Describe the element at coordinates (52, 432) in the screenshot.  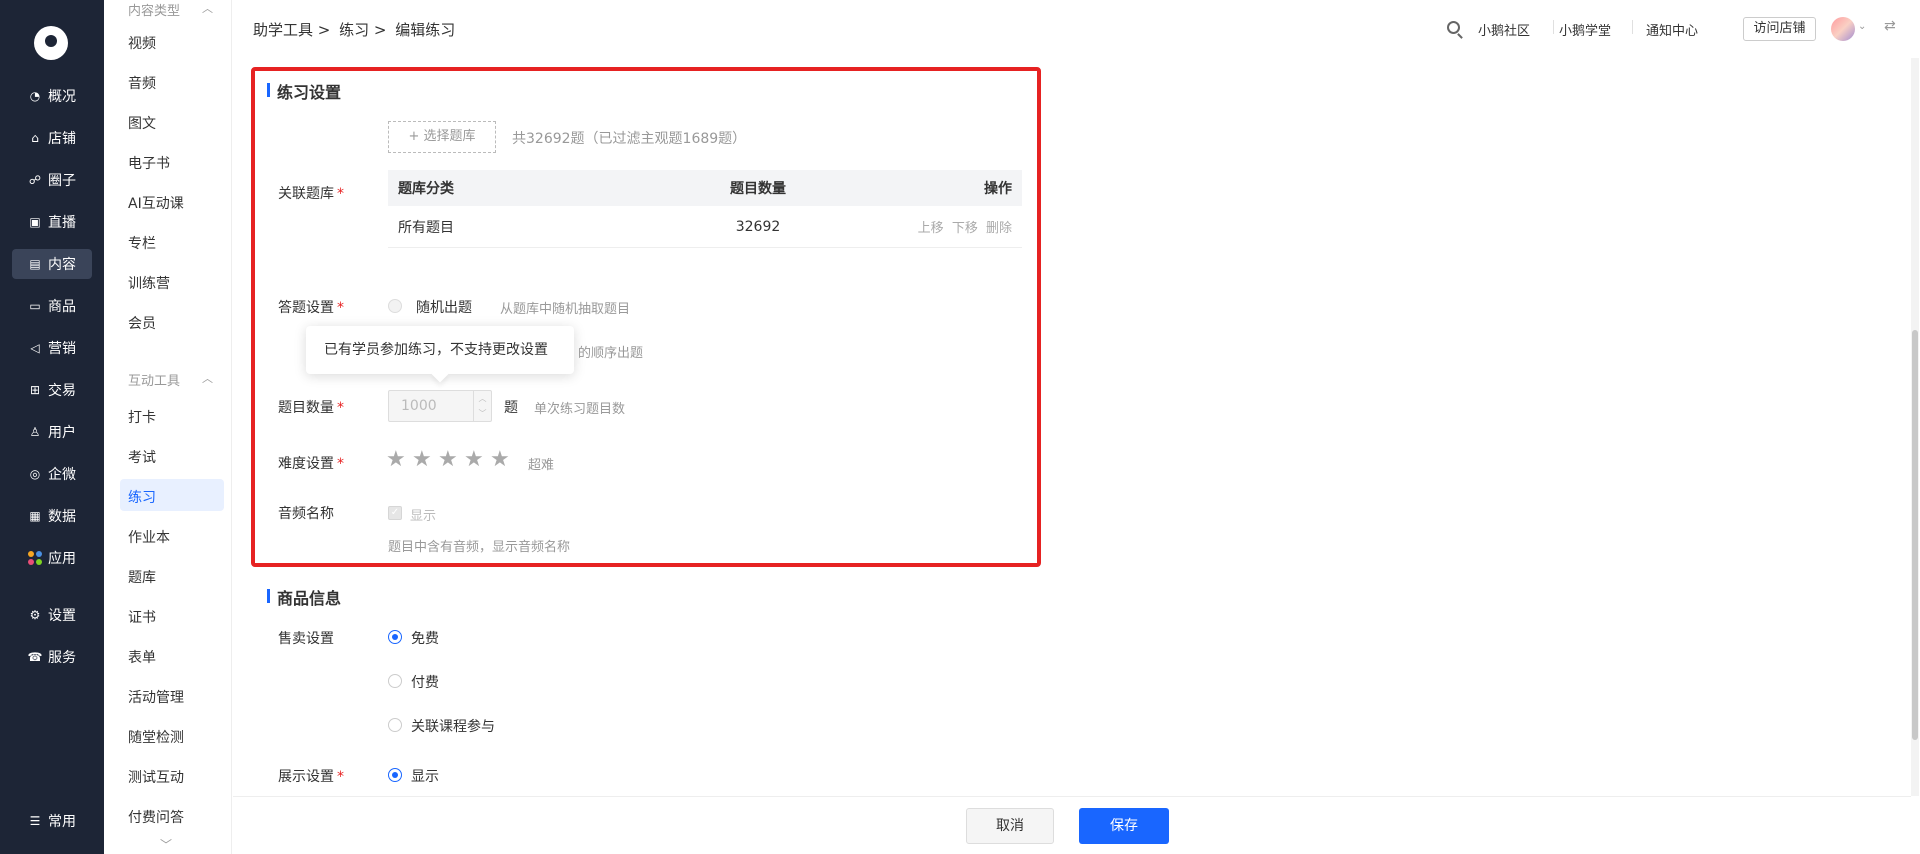
I see `nav-item-user: ♙ 用户` at that location.